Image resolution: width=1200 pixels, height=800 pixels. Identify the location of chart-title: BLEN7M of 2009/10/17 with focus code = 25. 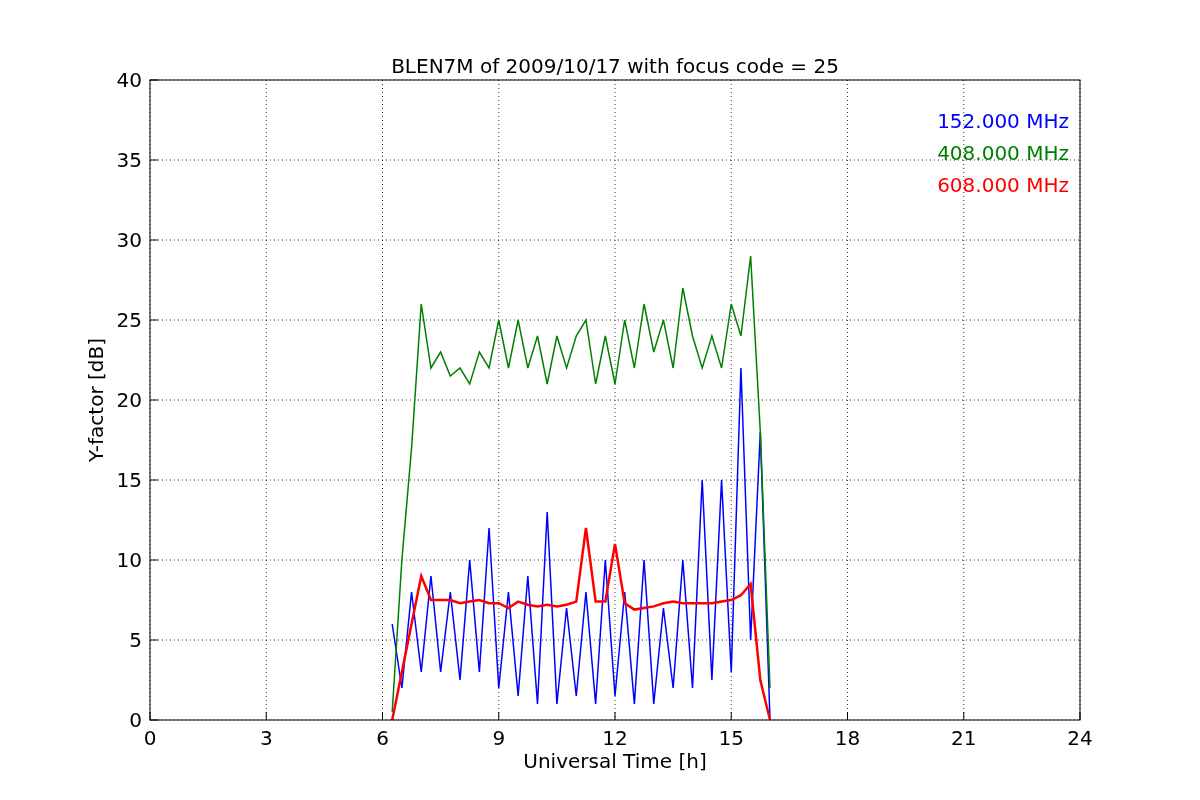
(615, 66).